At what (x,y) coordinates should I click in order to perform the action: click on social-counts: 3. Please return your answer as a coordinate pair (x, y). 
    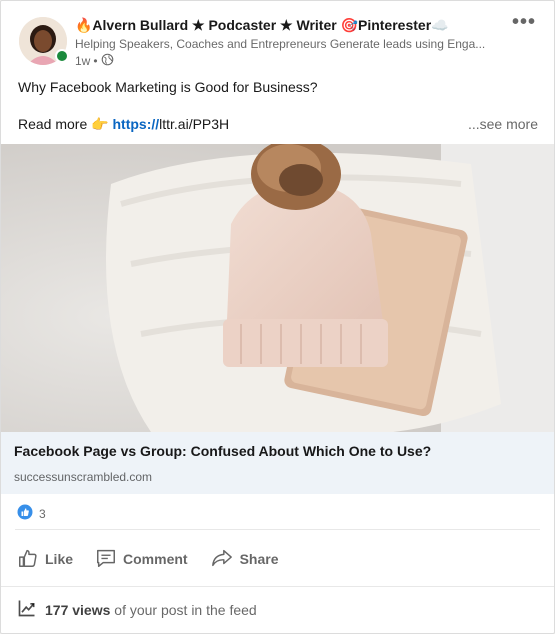
    Looking at the image, I should click on (31, 513).